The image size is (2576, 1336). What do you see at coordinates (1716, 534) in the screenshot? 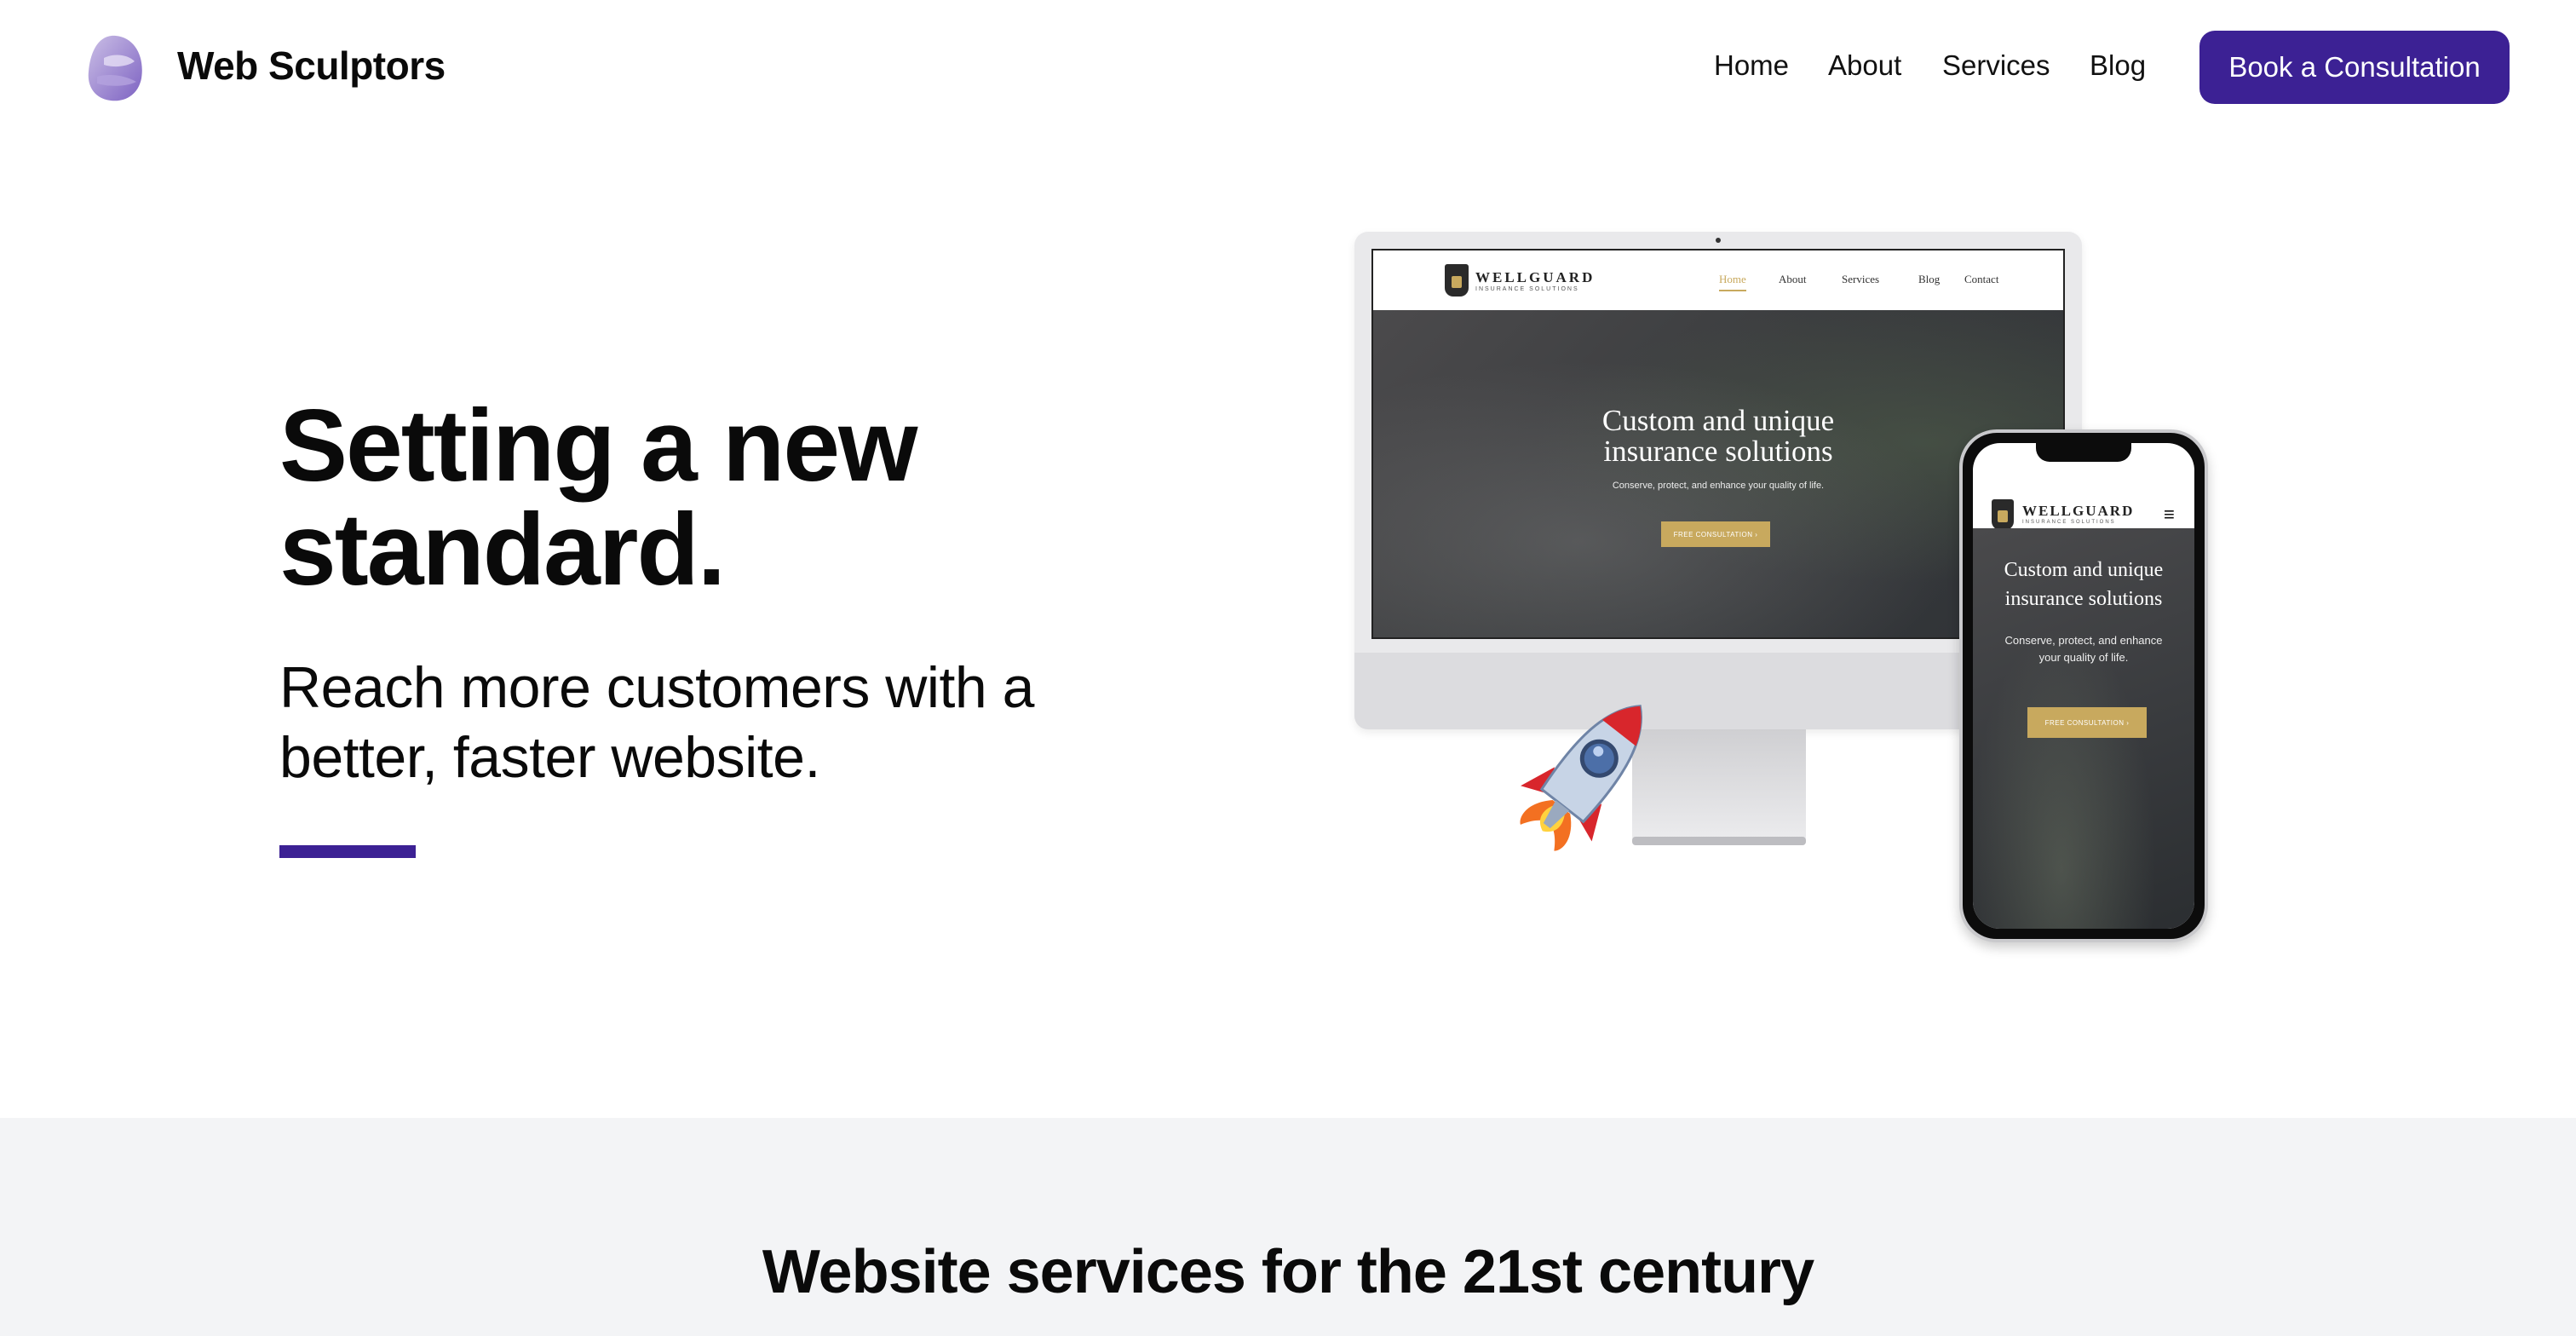
I see `mockup-consult-button: FREE CONSULTATION ›` at bounding box center [1716, 534].